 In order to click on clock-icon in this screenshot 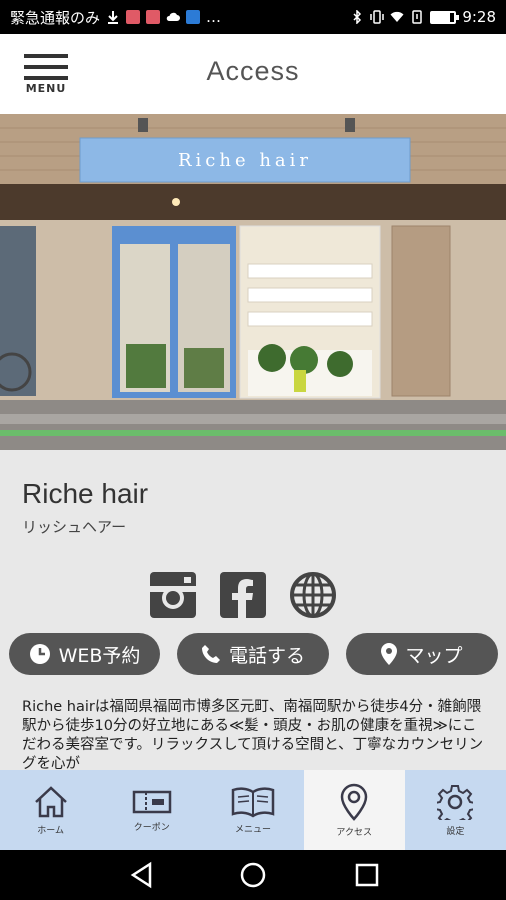, I will do `click(39, 654)`.